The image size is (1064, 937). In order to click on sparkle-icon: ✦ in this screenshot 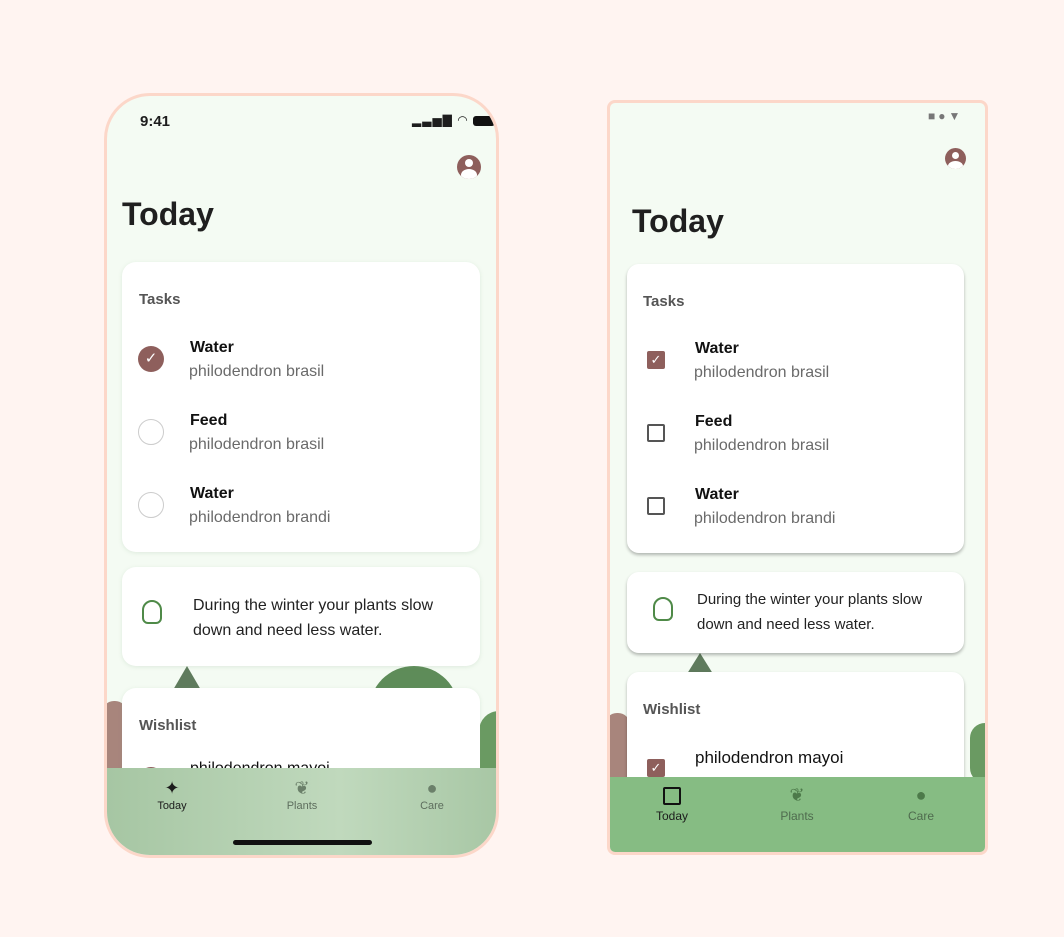, I will do `click(172, 788)`.